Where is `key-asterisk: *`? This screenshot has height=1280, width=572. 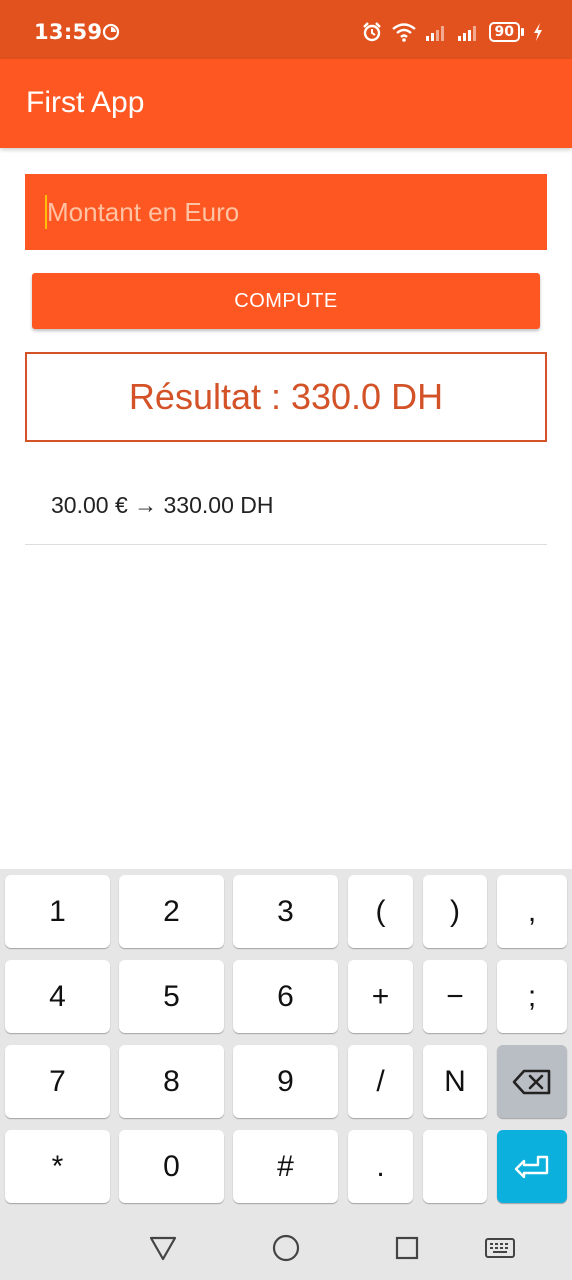 key-asterisk: * is located at coordinates (57, 1166).